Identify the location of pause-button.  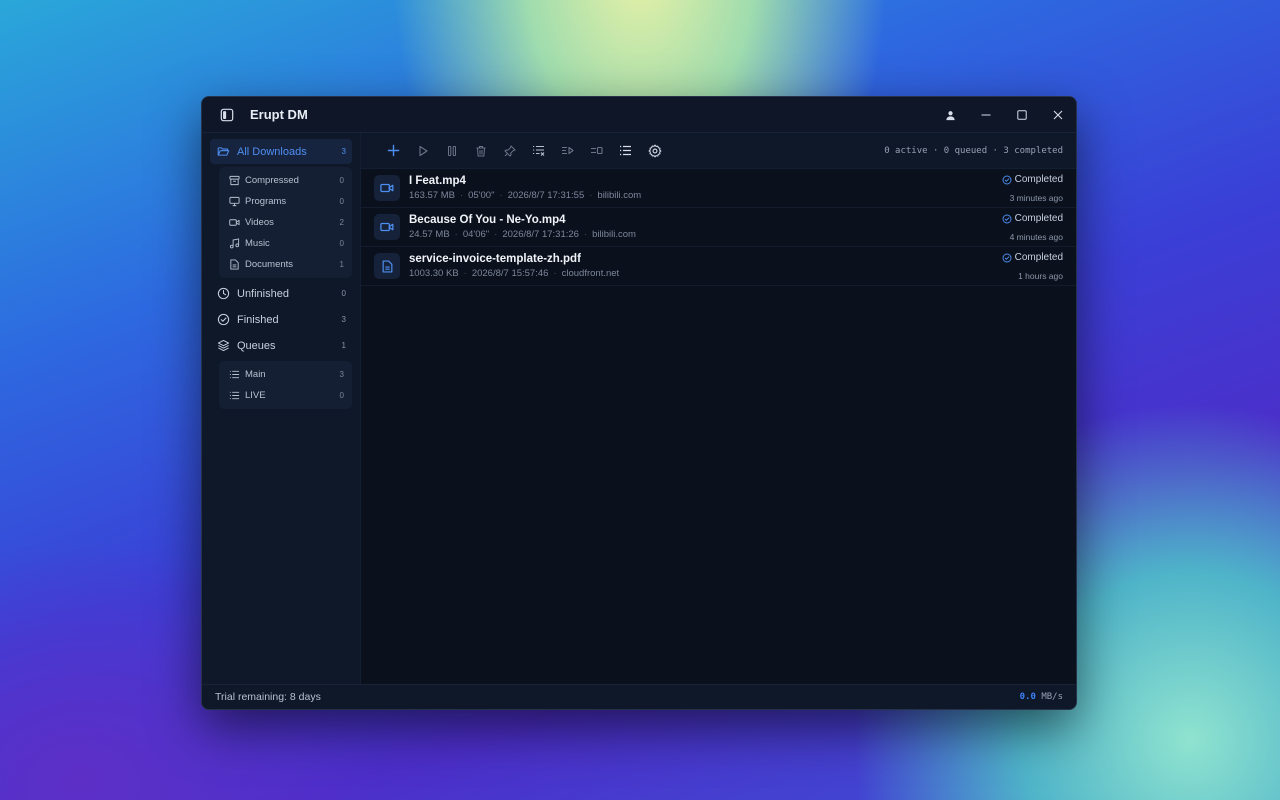
(451, 151).